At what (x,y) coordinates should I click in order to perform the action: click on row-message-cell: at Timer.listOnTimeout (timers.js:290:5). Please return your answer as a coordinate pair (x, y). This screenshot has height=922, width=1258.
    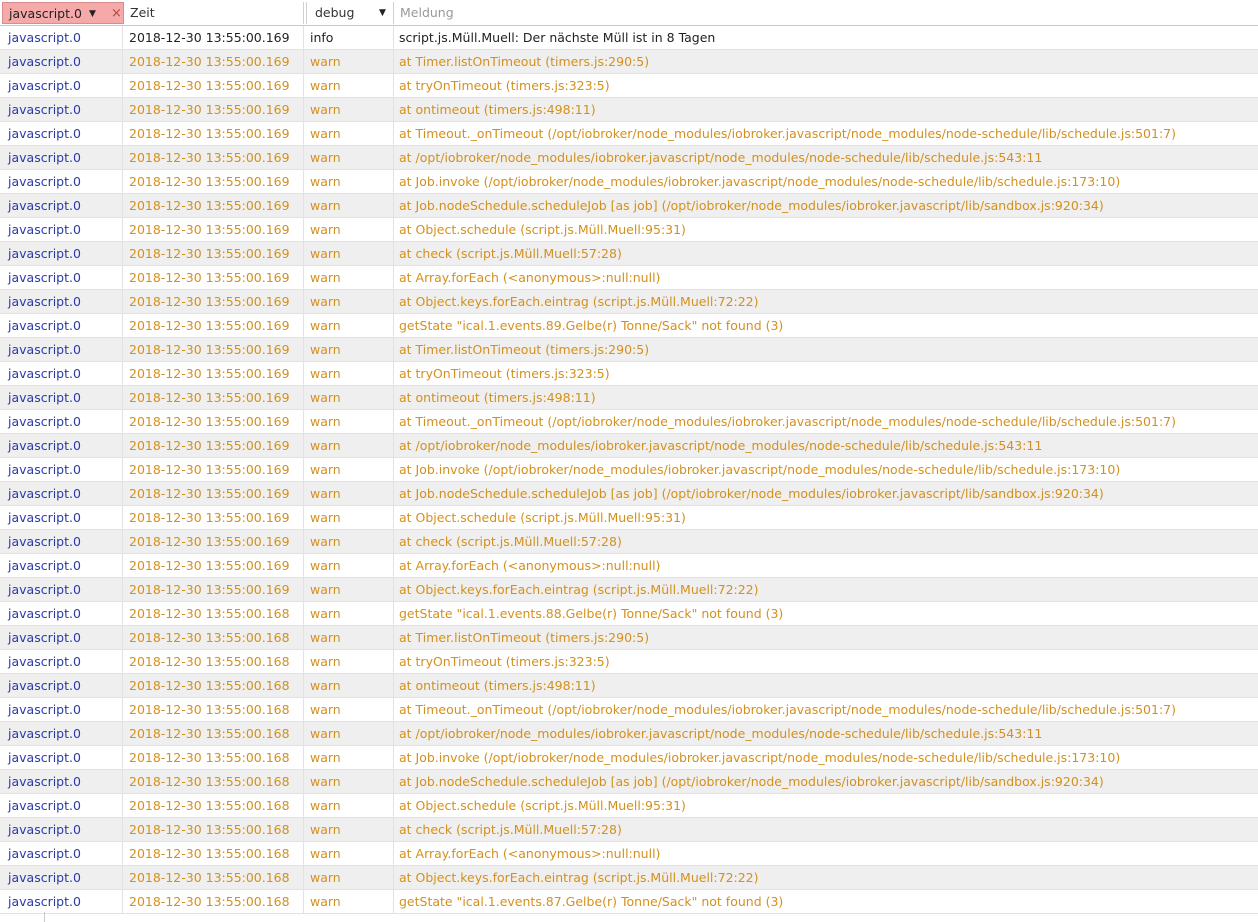
    Looking at the image, I should click on (524, 349).